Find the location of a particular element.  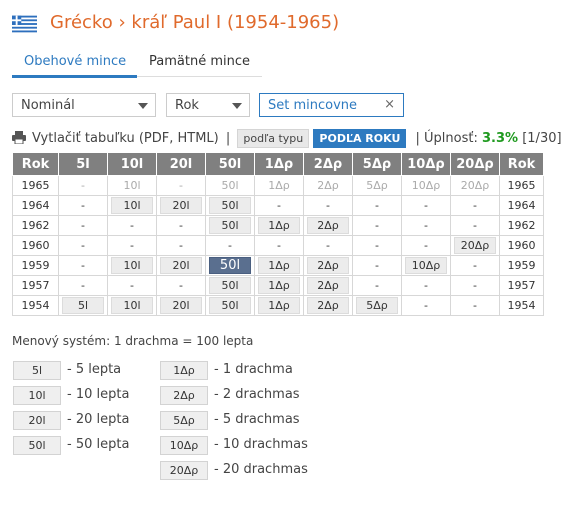

breadcrumb-country: Grécko is located at coordinates (81, 22).